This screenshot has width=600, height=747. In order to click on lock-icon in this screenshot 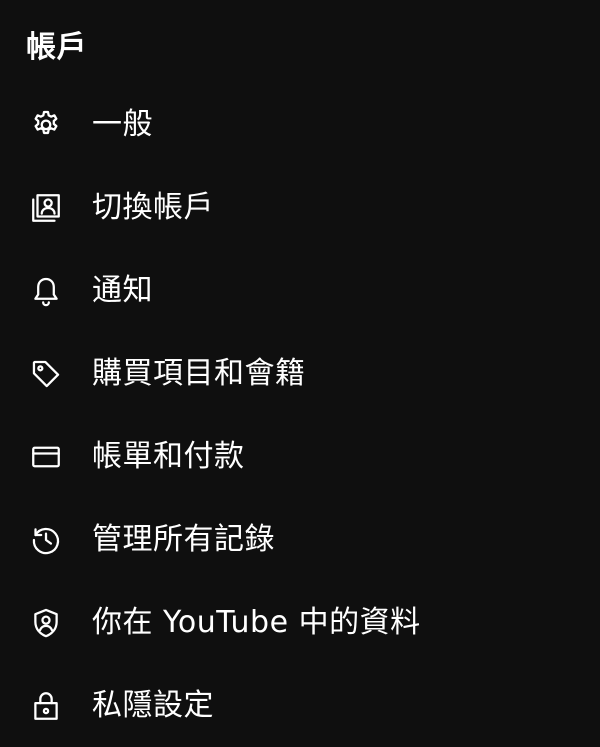, I will do `click(46, 706)`.